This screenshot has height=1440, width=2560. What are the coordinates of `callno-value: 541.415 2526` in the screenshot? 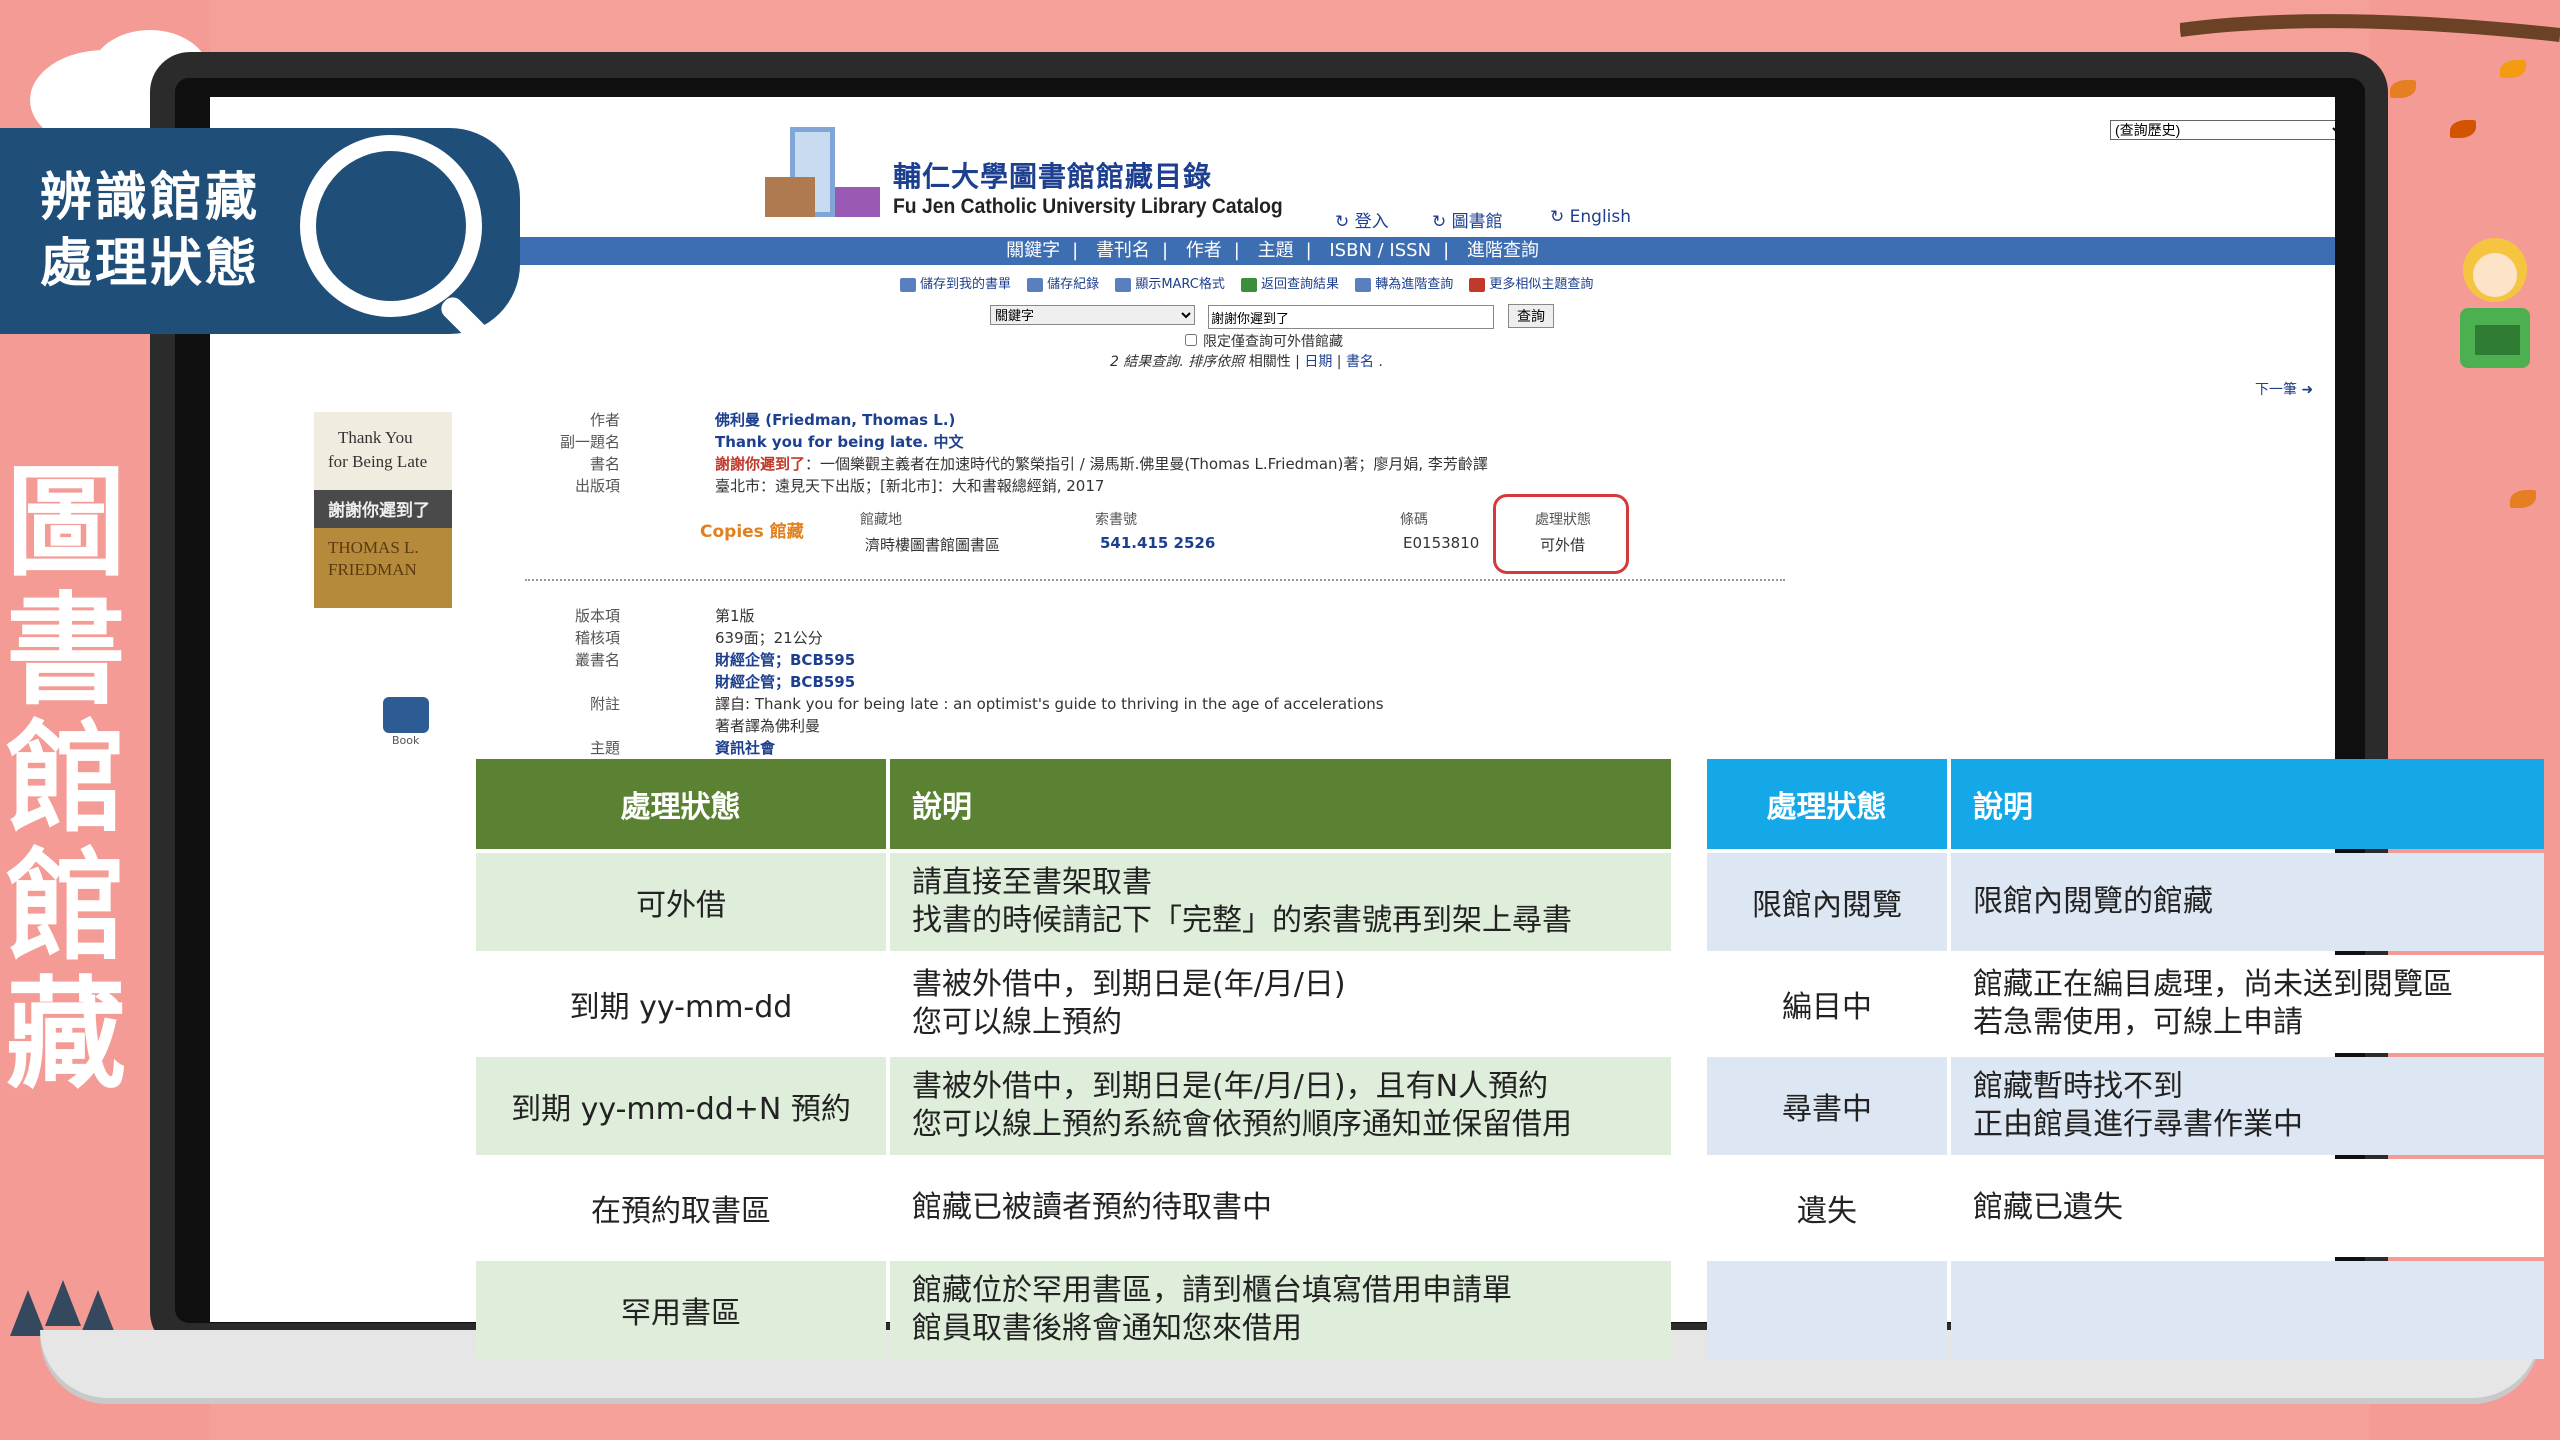 It's located at (1157, 543).